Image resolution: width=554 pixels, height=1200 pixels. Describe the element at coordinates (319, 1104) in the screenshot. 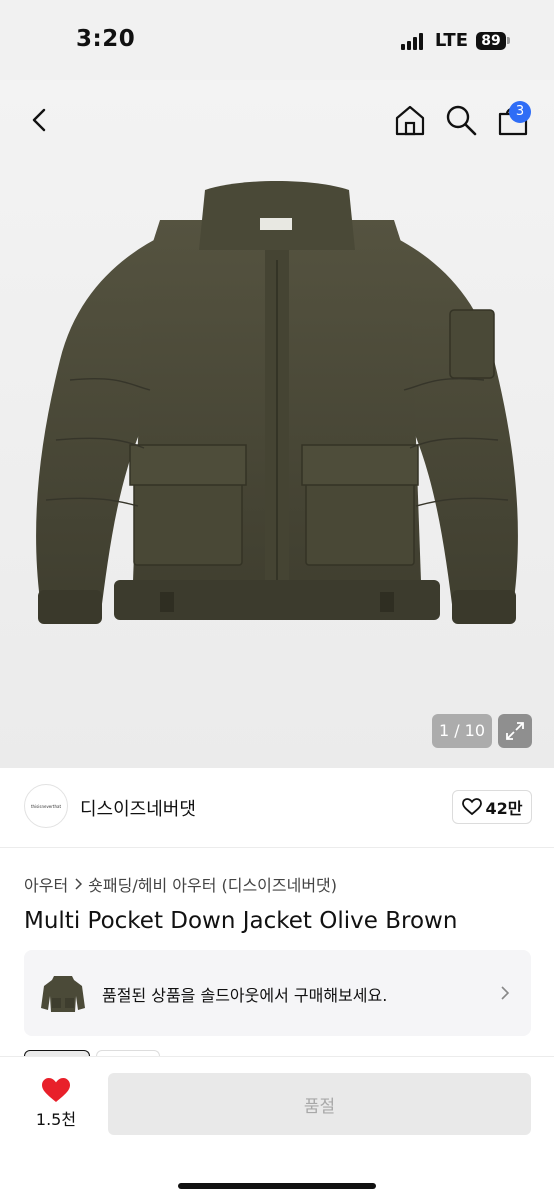

I see `soldout-button: 품절` at that location.